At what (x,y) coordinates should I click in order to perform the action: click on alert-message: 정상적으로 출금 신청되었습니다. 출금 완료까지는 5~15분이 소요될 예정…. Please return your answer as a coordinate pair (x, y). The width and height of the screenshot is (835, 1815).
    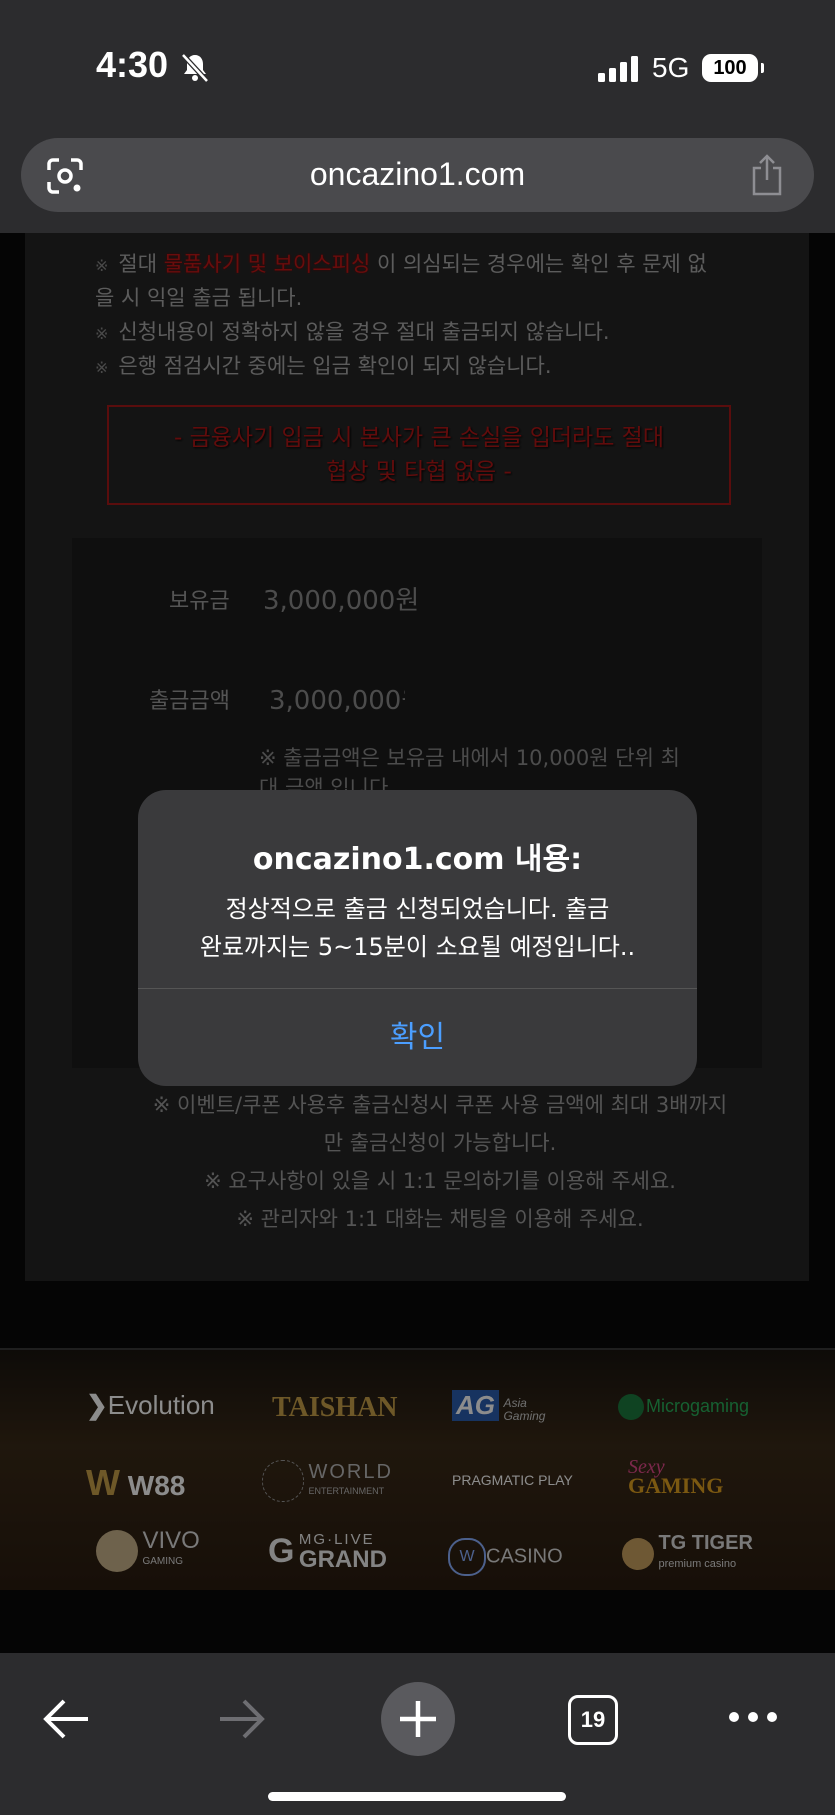
    Looking at the image, I should click on (417, 928).